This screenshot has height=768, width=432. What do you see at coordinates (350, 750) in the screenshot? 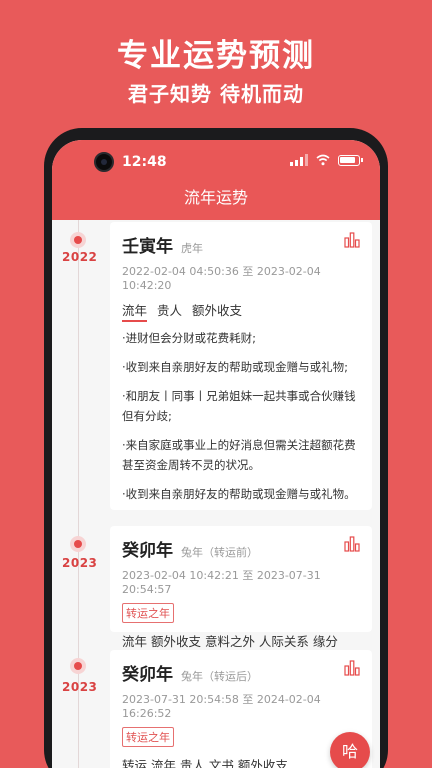
I see `floating-action-button: 哈` at bounding box center [350, 750].